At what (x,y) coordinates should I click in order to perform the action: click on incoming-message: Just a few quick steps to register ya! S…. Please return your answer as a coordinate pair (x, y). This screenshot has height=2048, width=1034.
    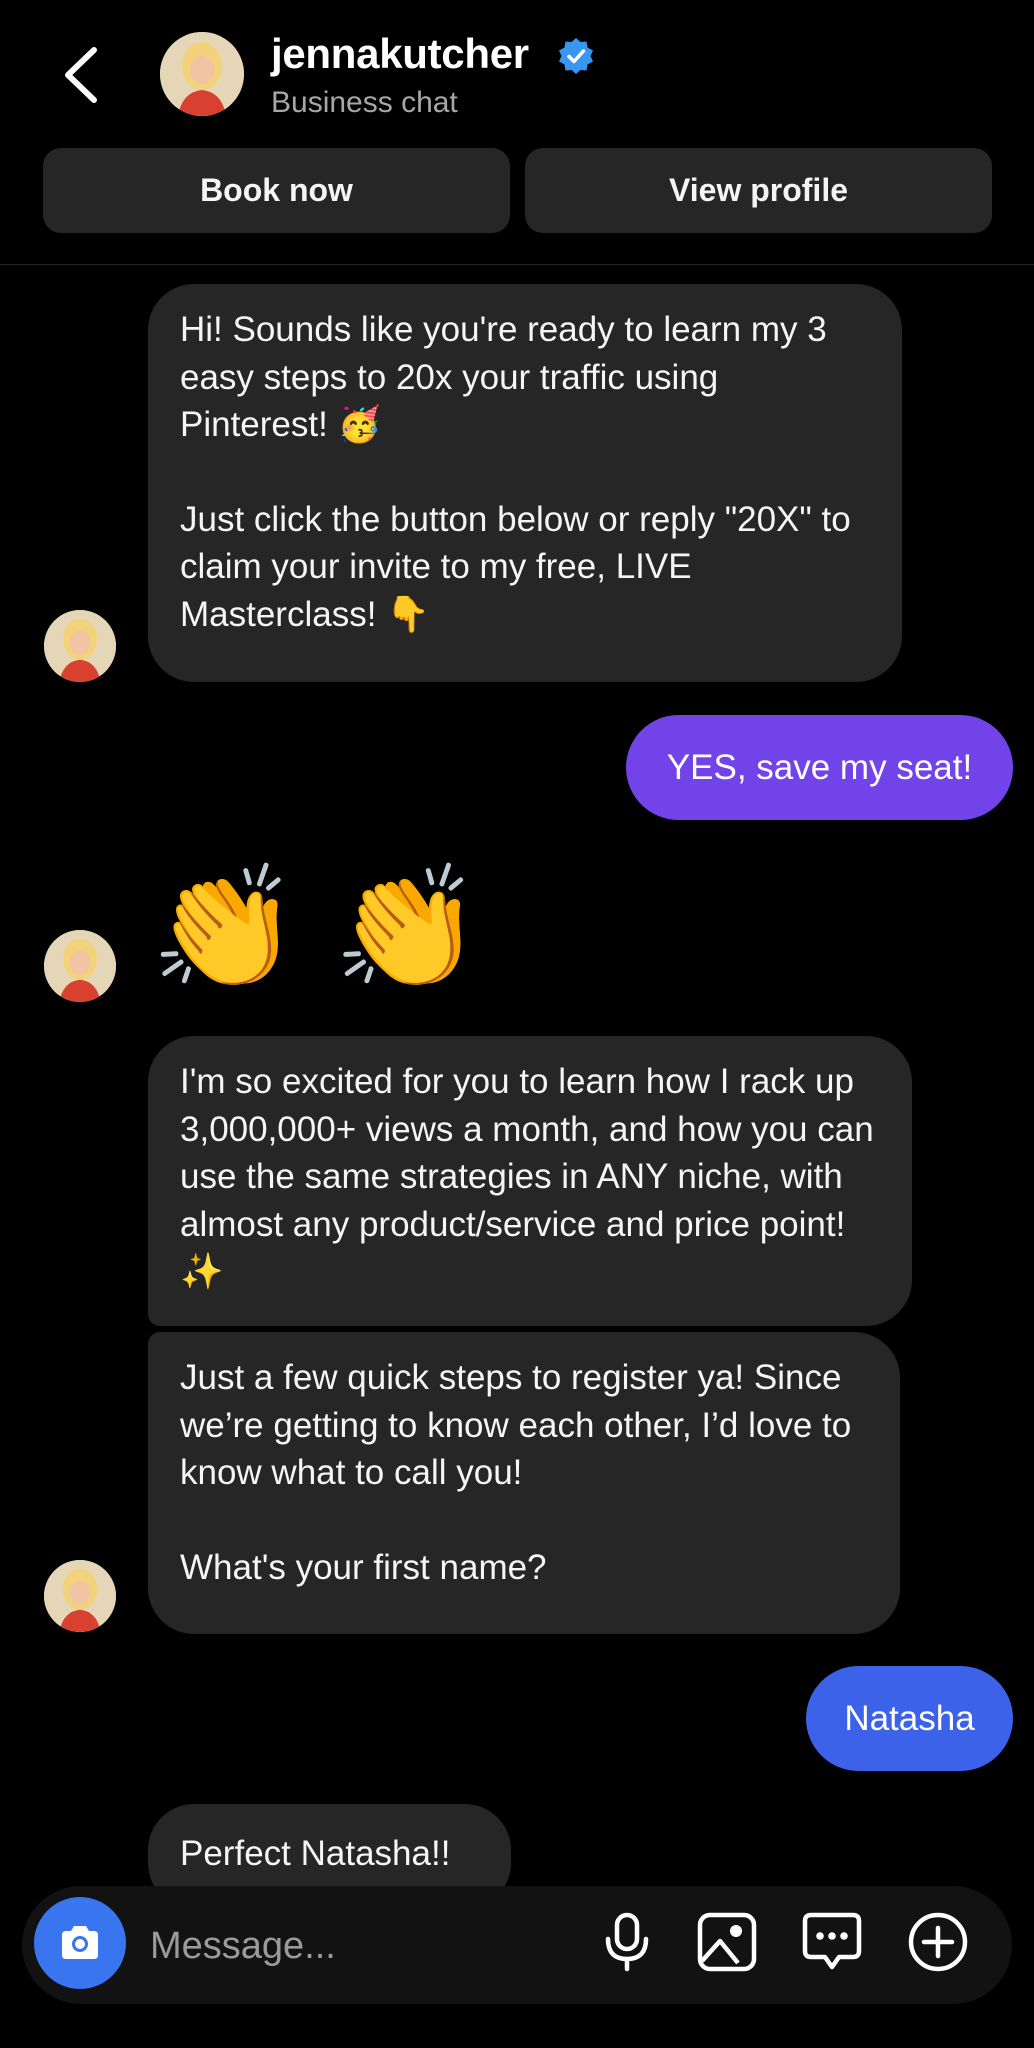
    Looking at the image, I should click on (524, 1483).